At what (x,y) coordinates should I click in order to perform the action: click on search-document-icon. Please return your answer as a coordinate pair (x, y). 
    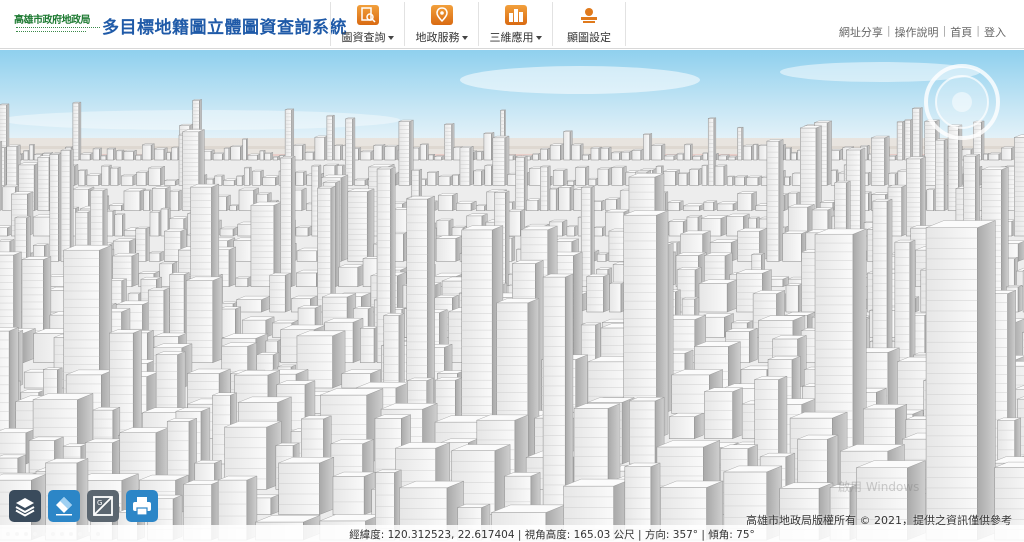
    Looking at the image, I should click on (367, 15).